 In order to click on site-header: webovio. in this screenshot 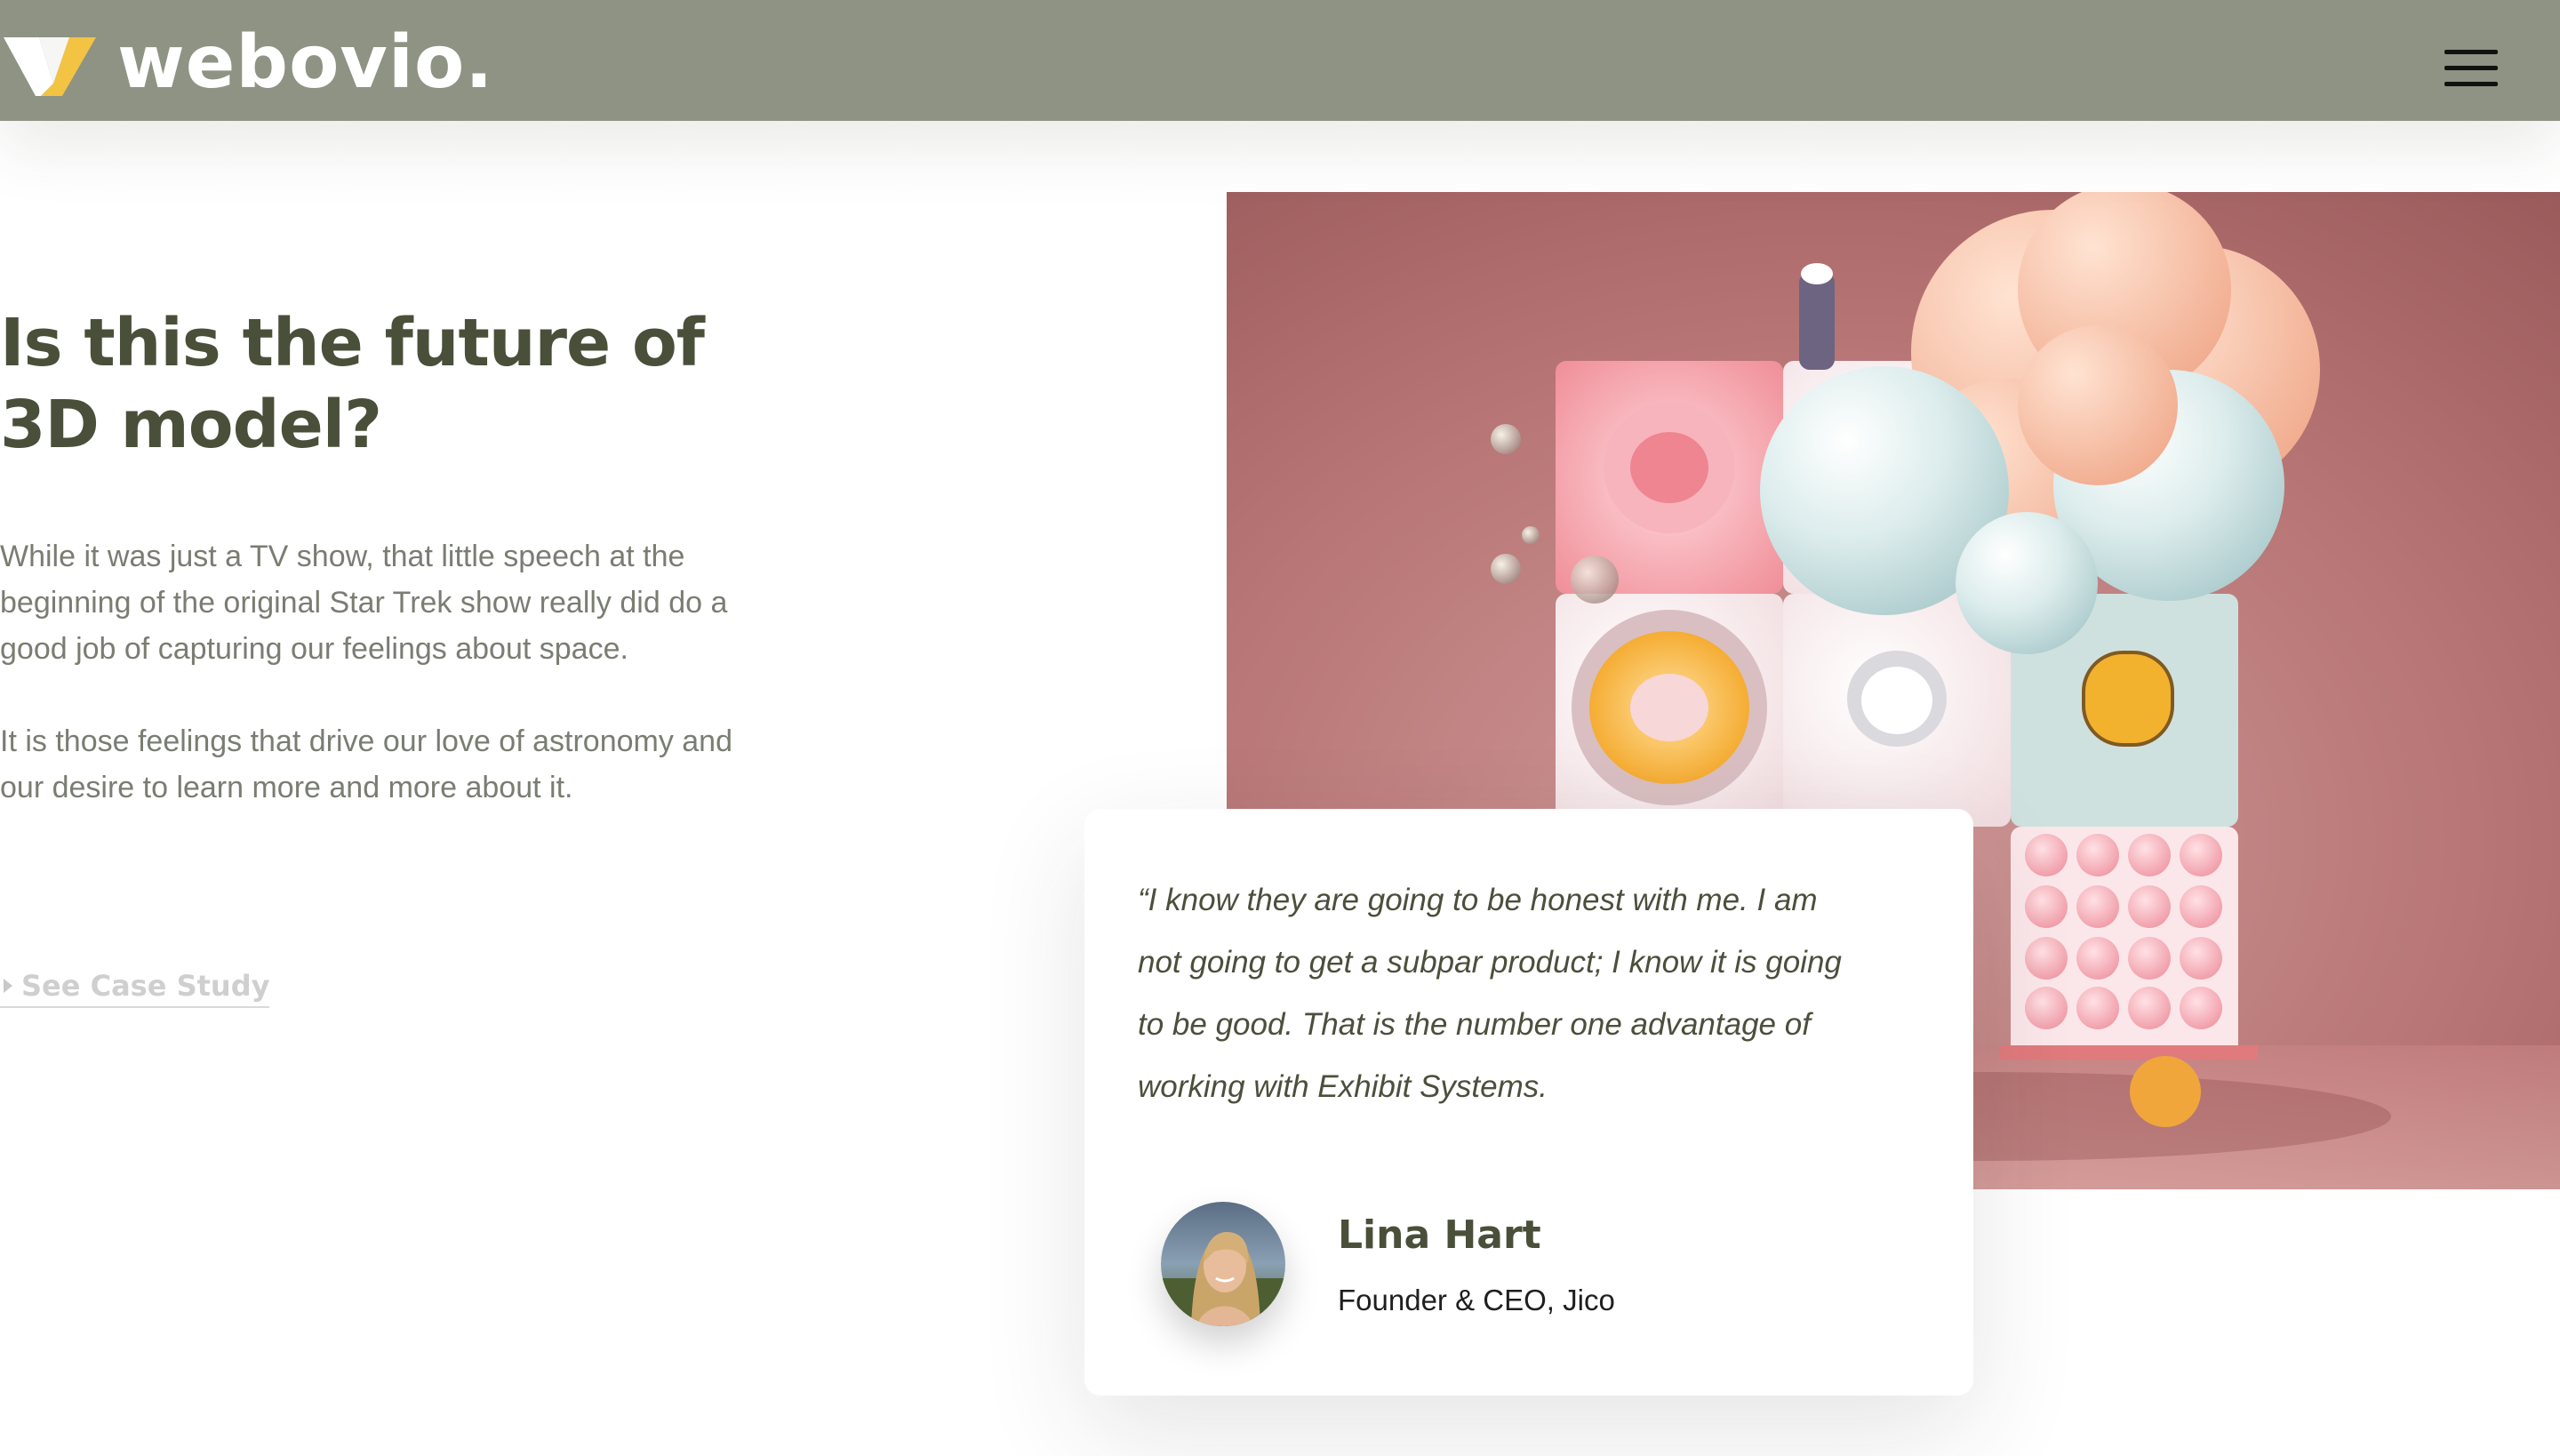, I will do `click(1280, 60)`.